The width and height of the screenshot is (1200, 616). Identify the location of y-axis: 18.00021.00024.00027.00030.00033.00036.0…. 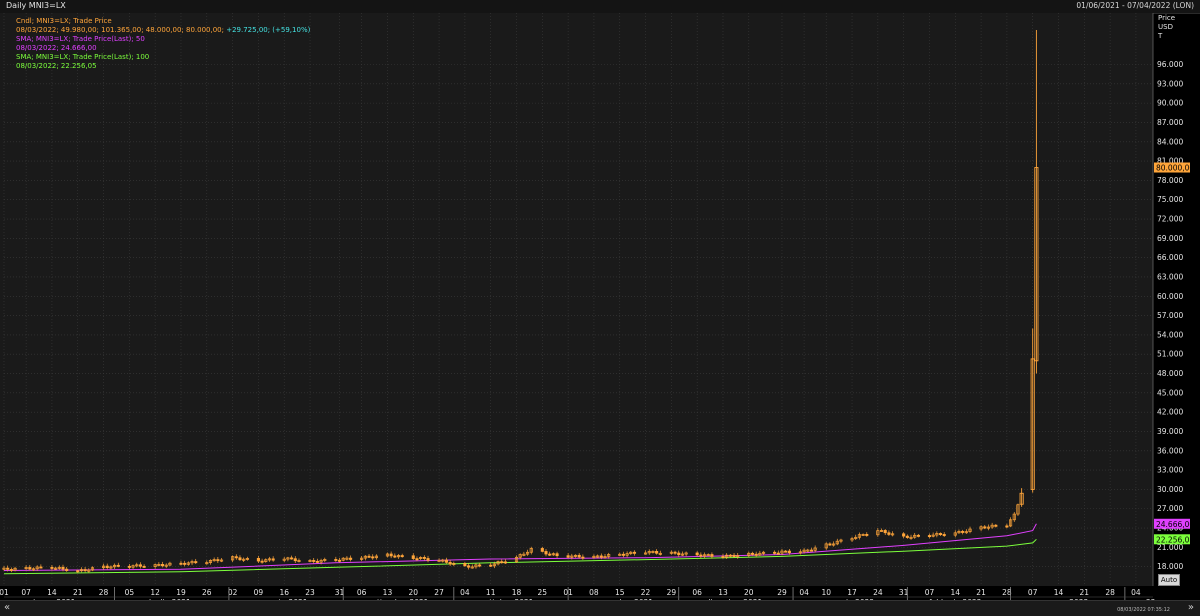
(1170, 315).